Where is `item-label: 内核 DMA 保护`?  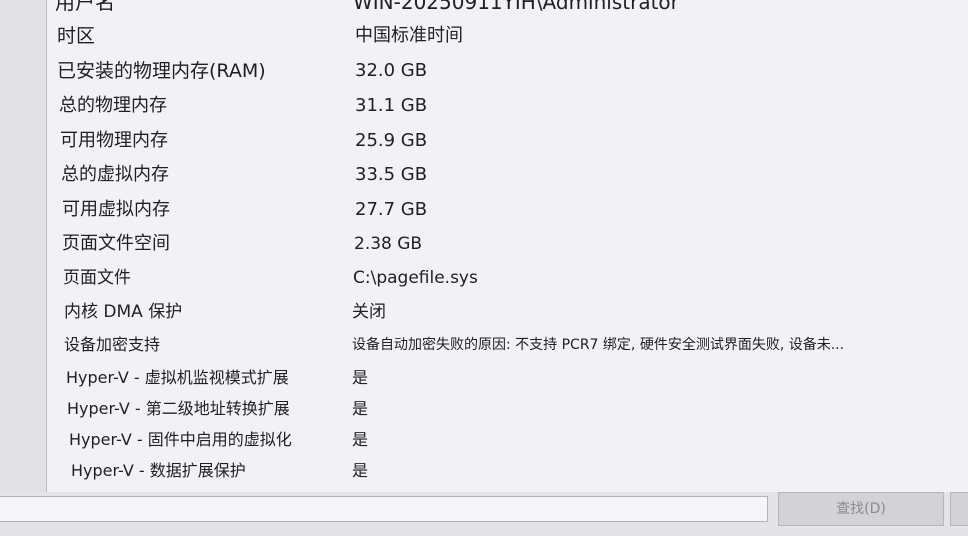
item-label: 内核 DMA 保护 is located at coordinates (123, 312).